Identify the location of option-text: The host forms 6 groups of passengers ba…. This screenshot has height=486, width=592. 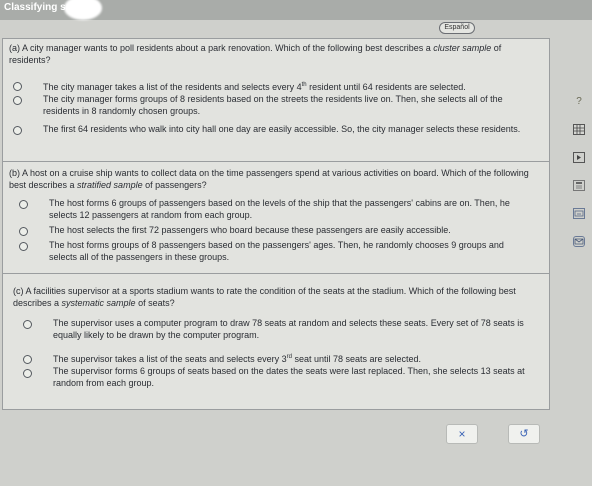
(279, 209).